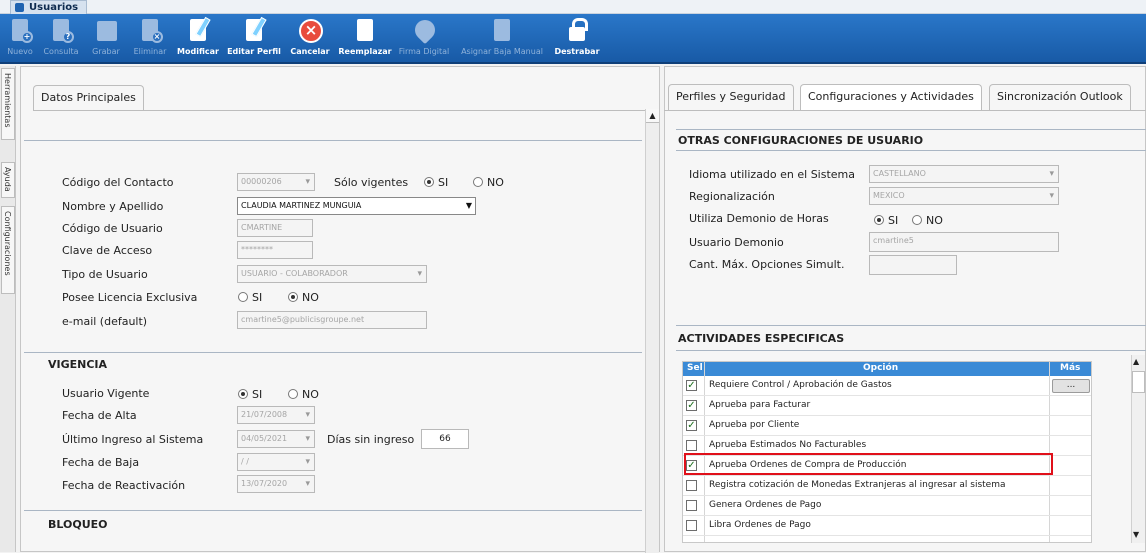  Describe the element at coordinates (275, 250) in the screenshot. I see `clave-field: ********` at that location.